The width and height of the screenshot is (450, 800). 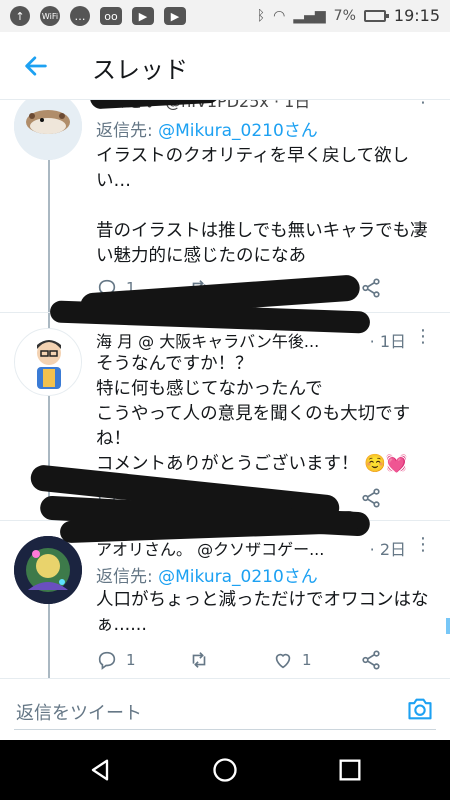 I want to click on cell-signal-icon: ▂▄▆, so click(x=309, y=15).